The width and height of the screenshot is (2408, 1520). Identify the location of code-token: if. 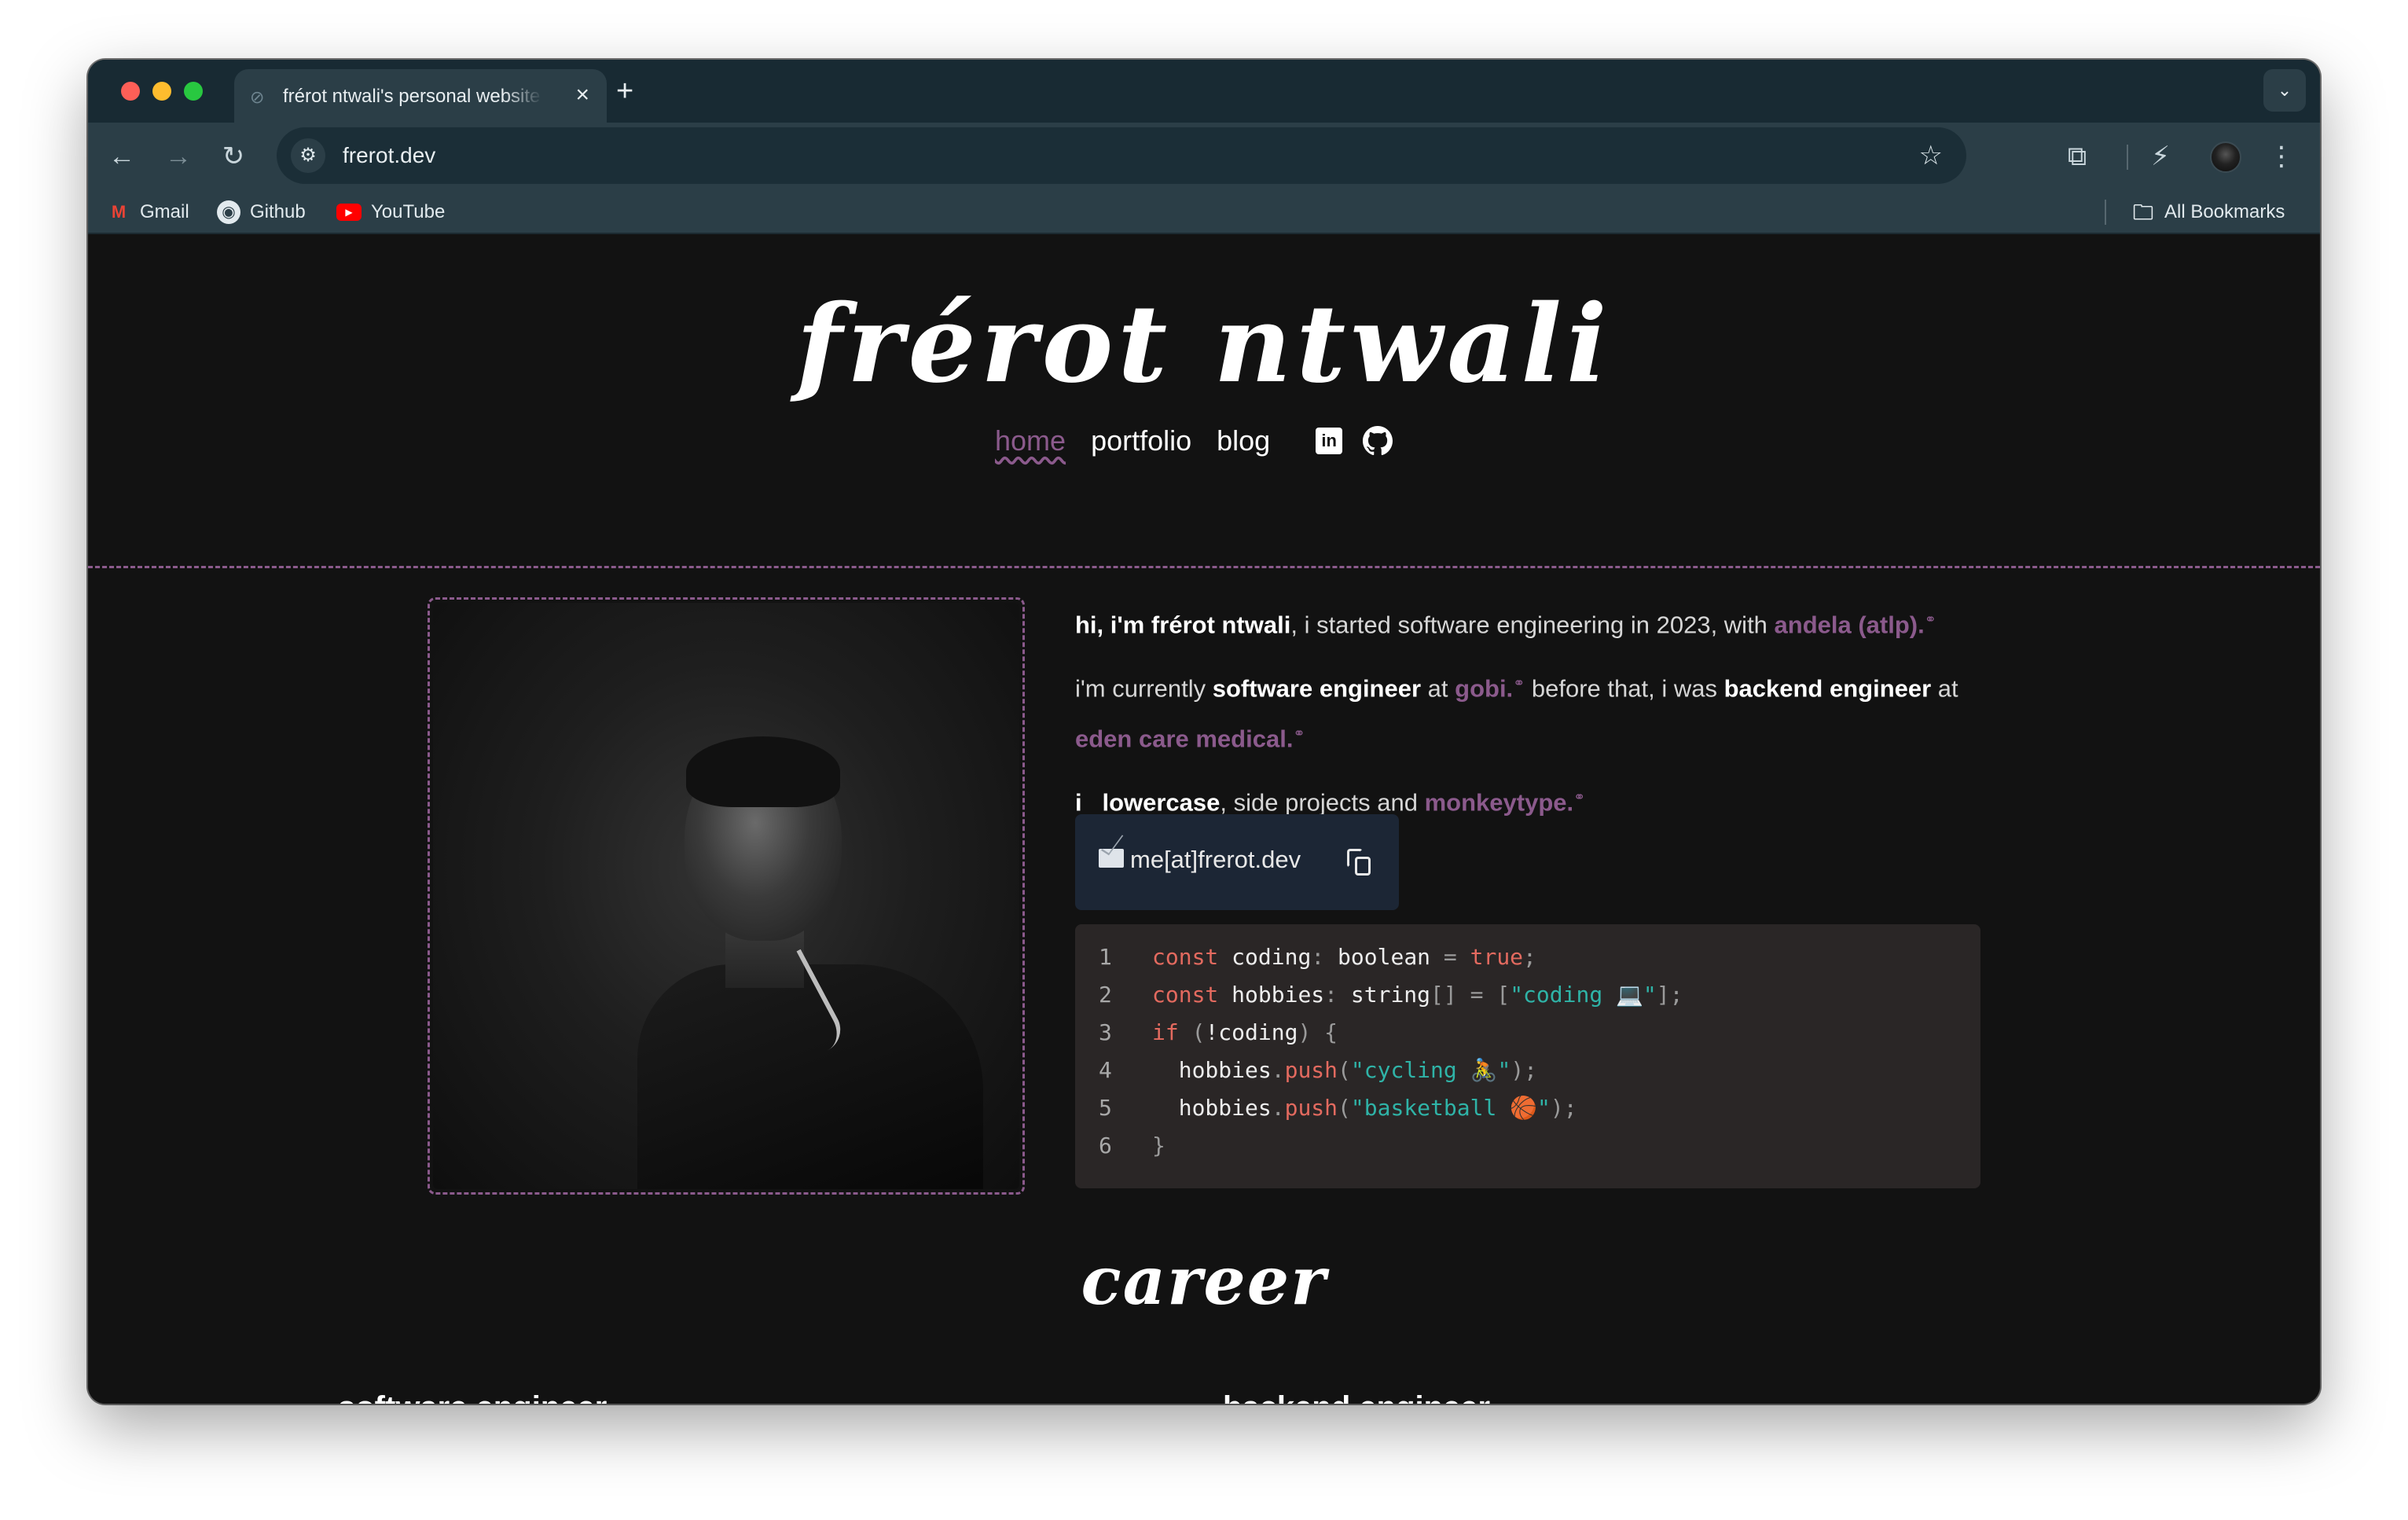
(1166, 1032).